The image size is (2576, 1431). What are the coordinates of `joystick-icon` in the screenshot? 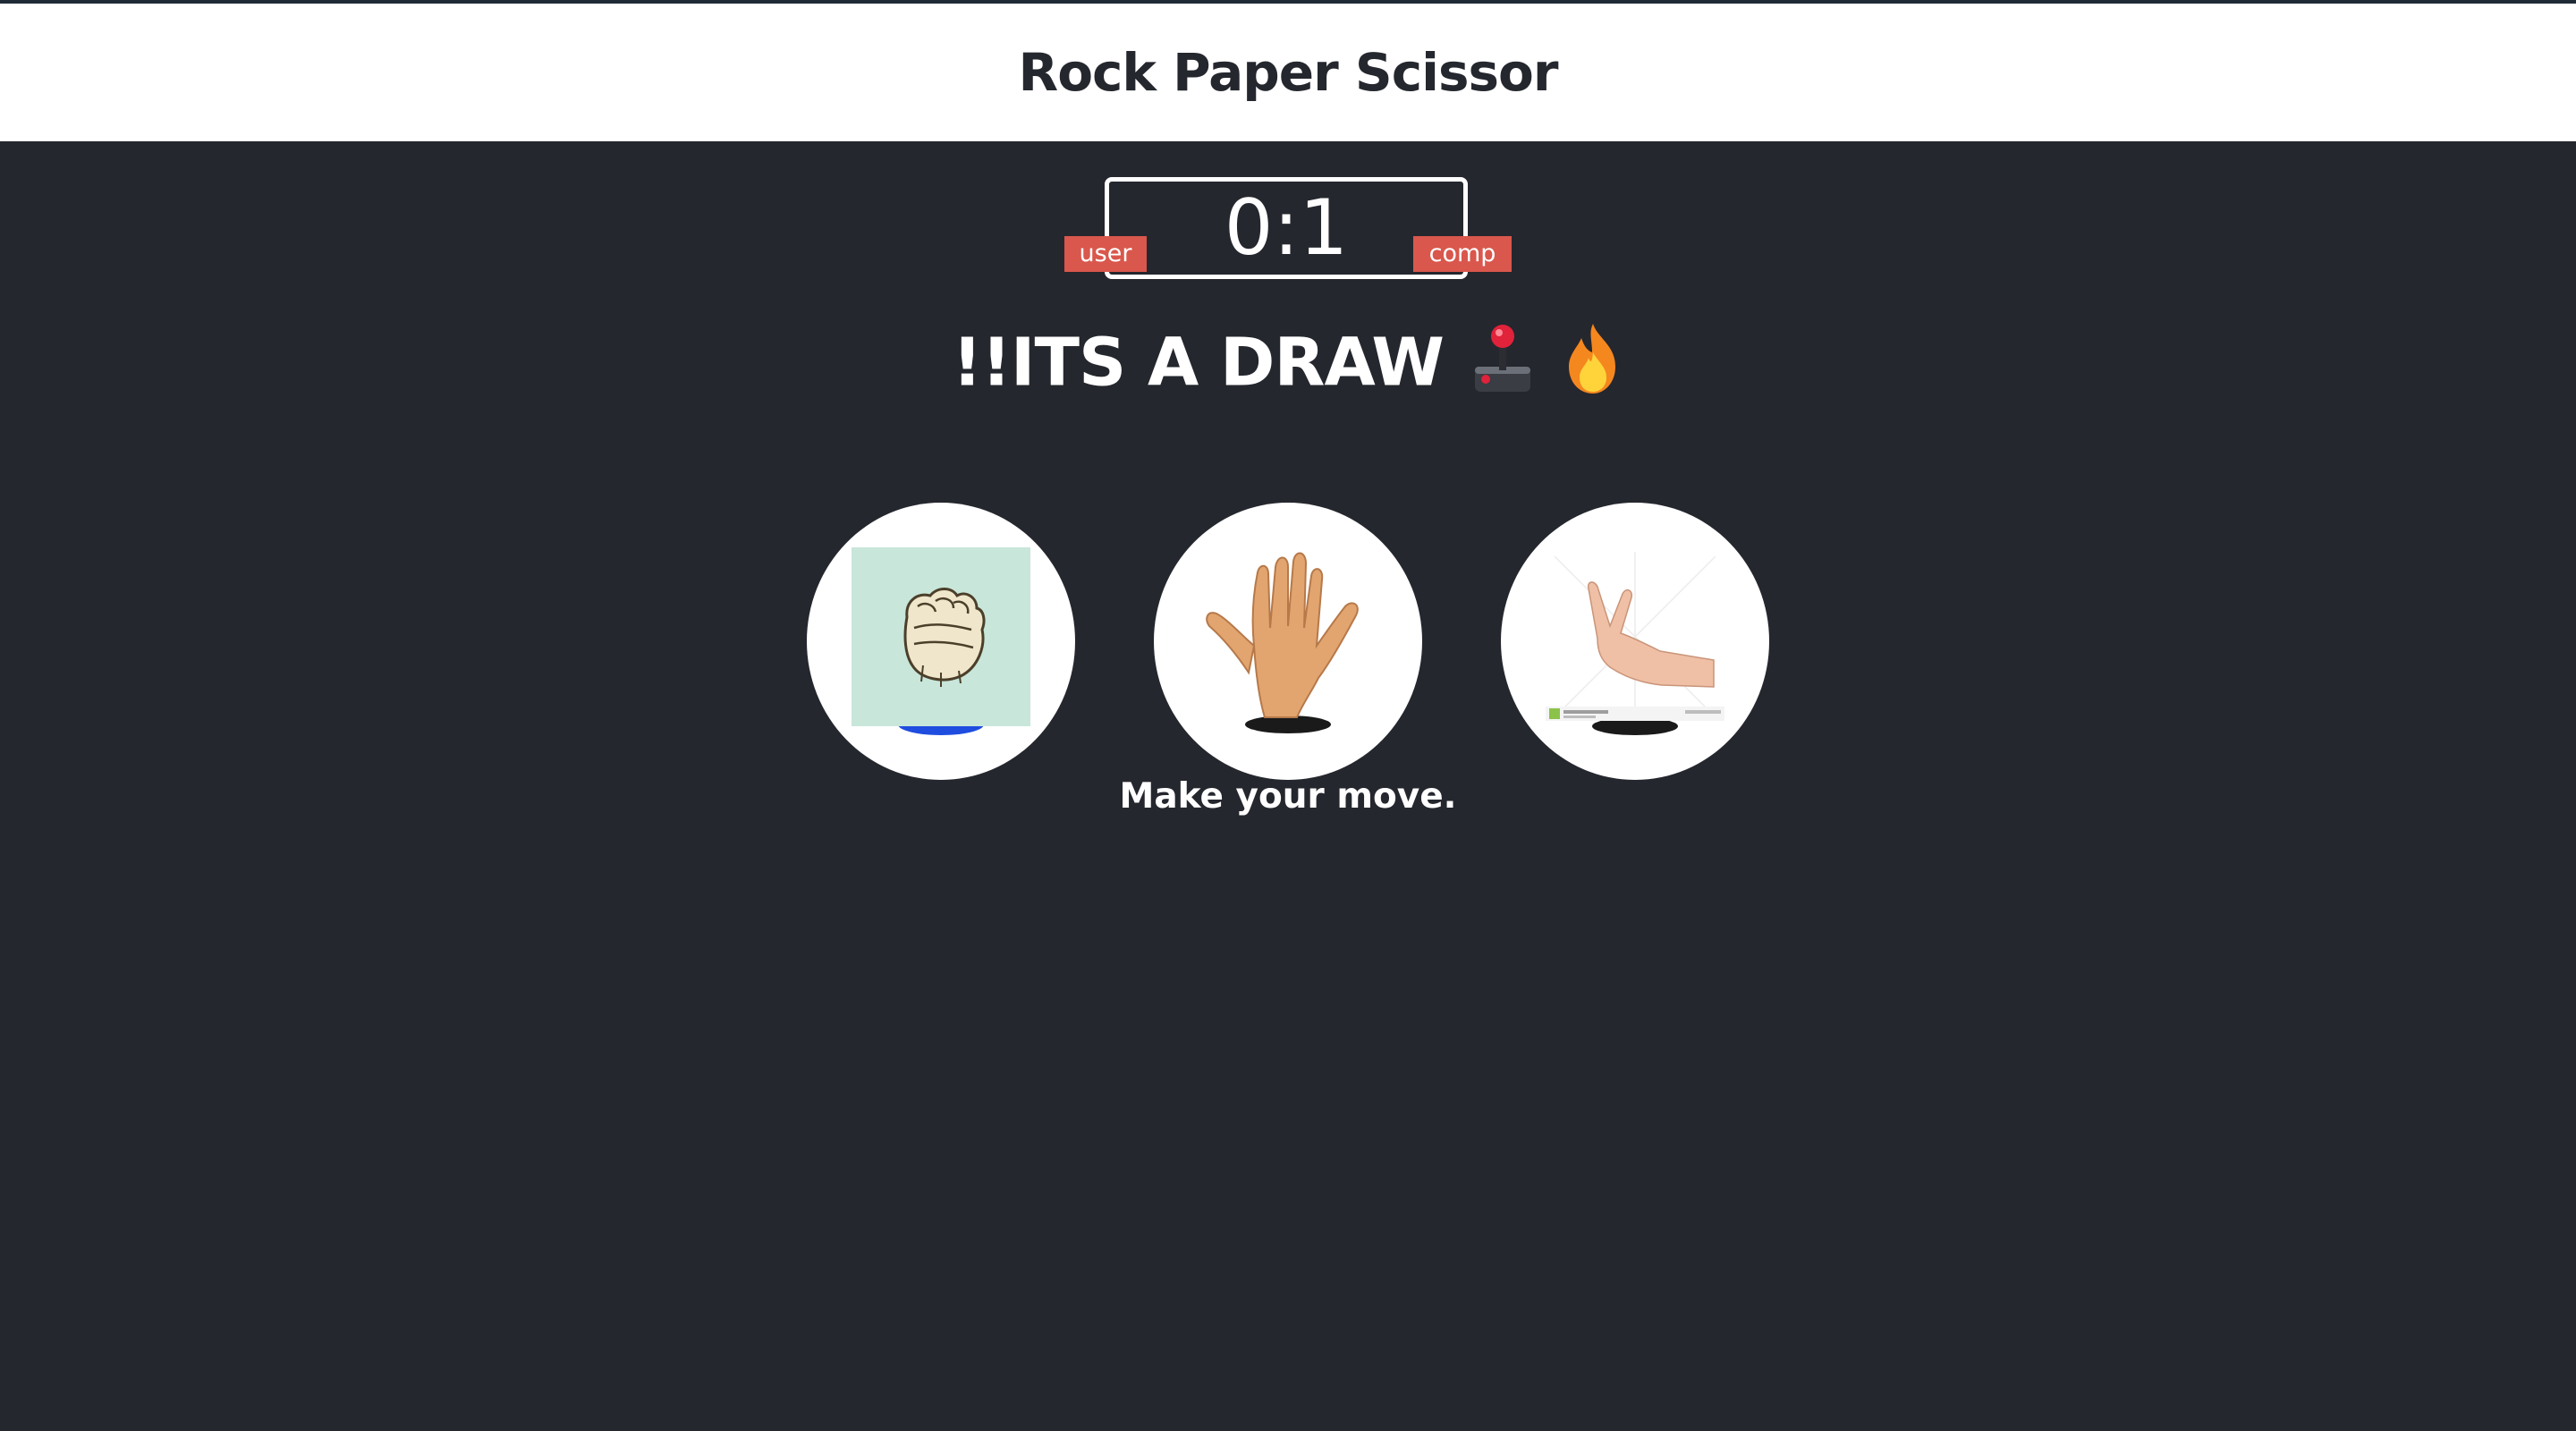 It's located at (1502, 367).